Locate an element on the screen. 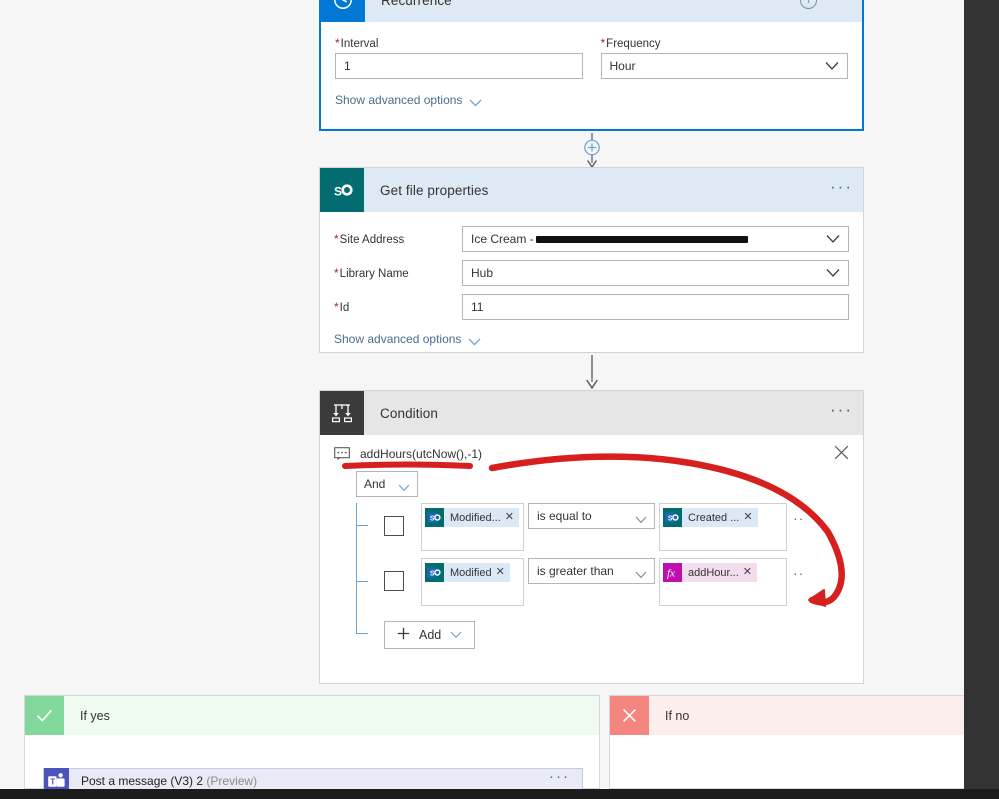 This screenshot has width=999, height=799. id-row: *Id 11 is located at coordinates (591, 307).